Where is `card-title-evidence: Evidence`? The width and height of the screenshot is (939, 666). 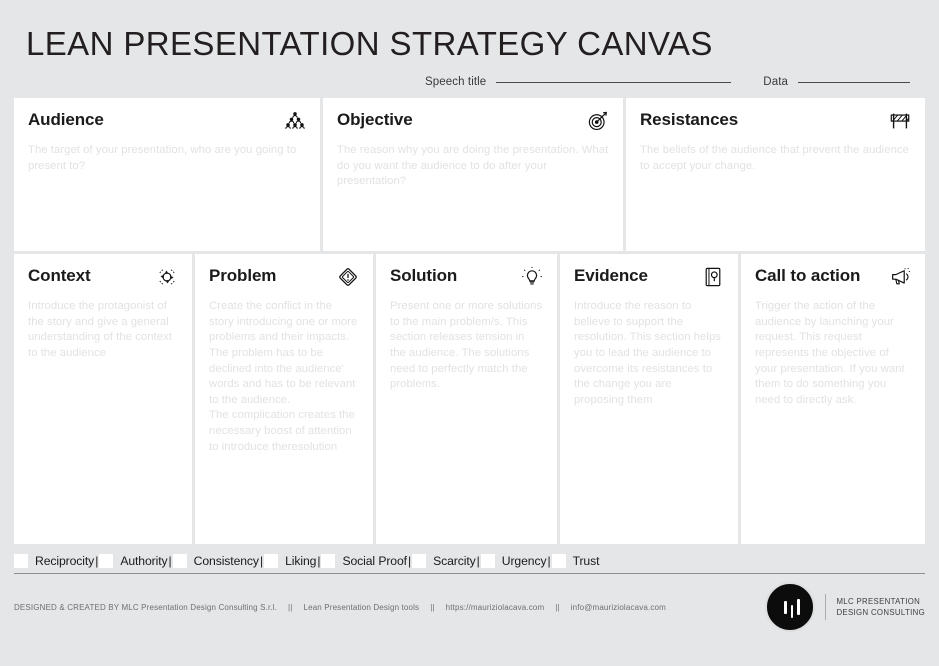
card-title-evidence: Evidence is located at coordinates (611, 276).